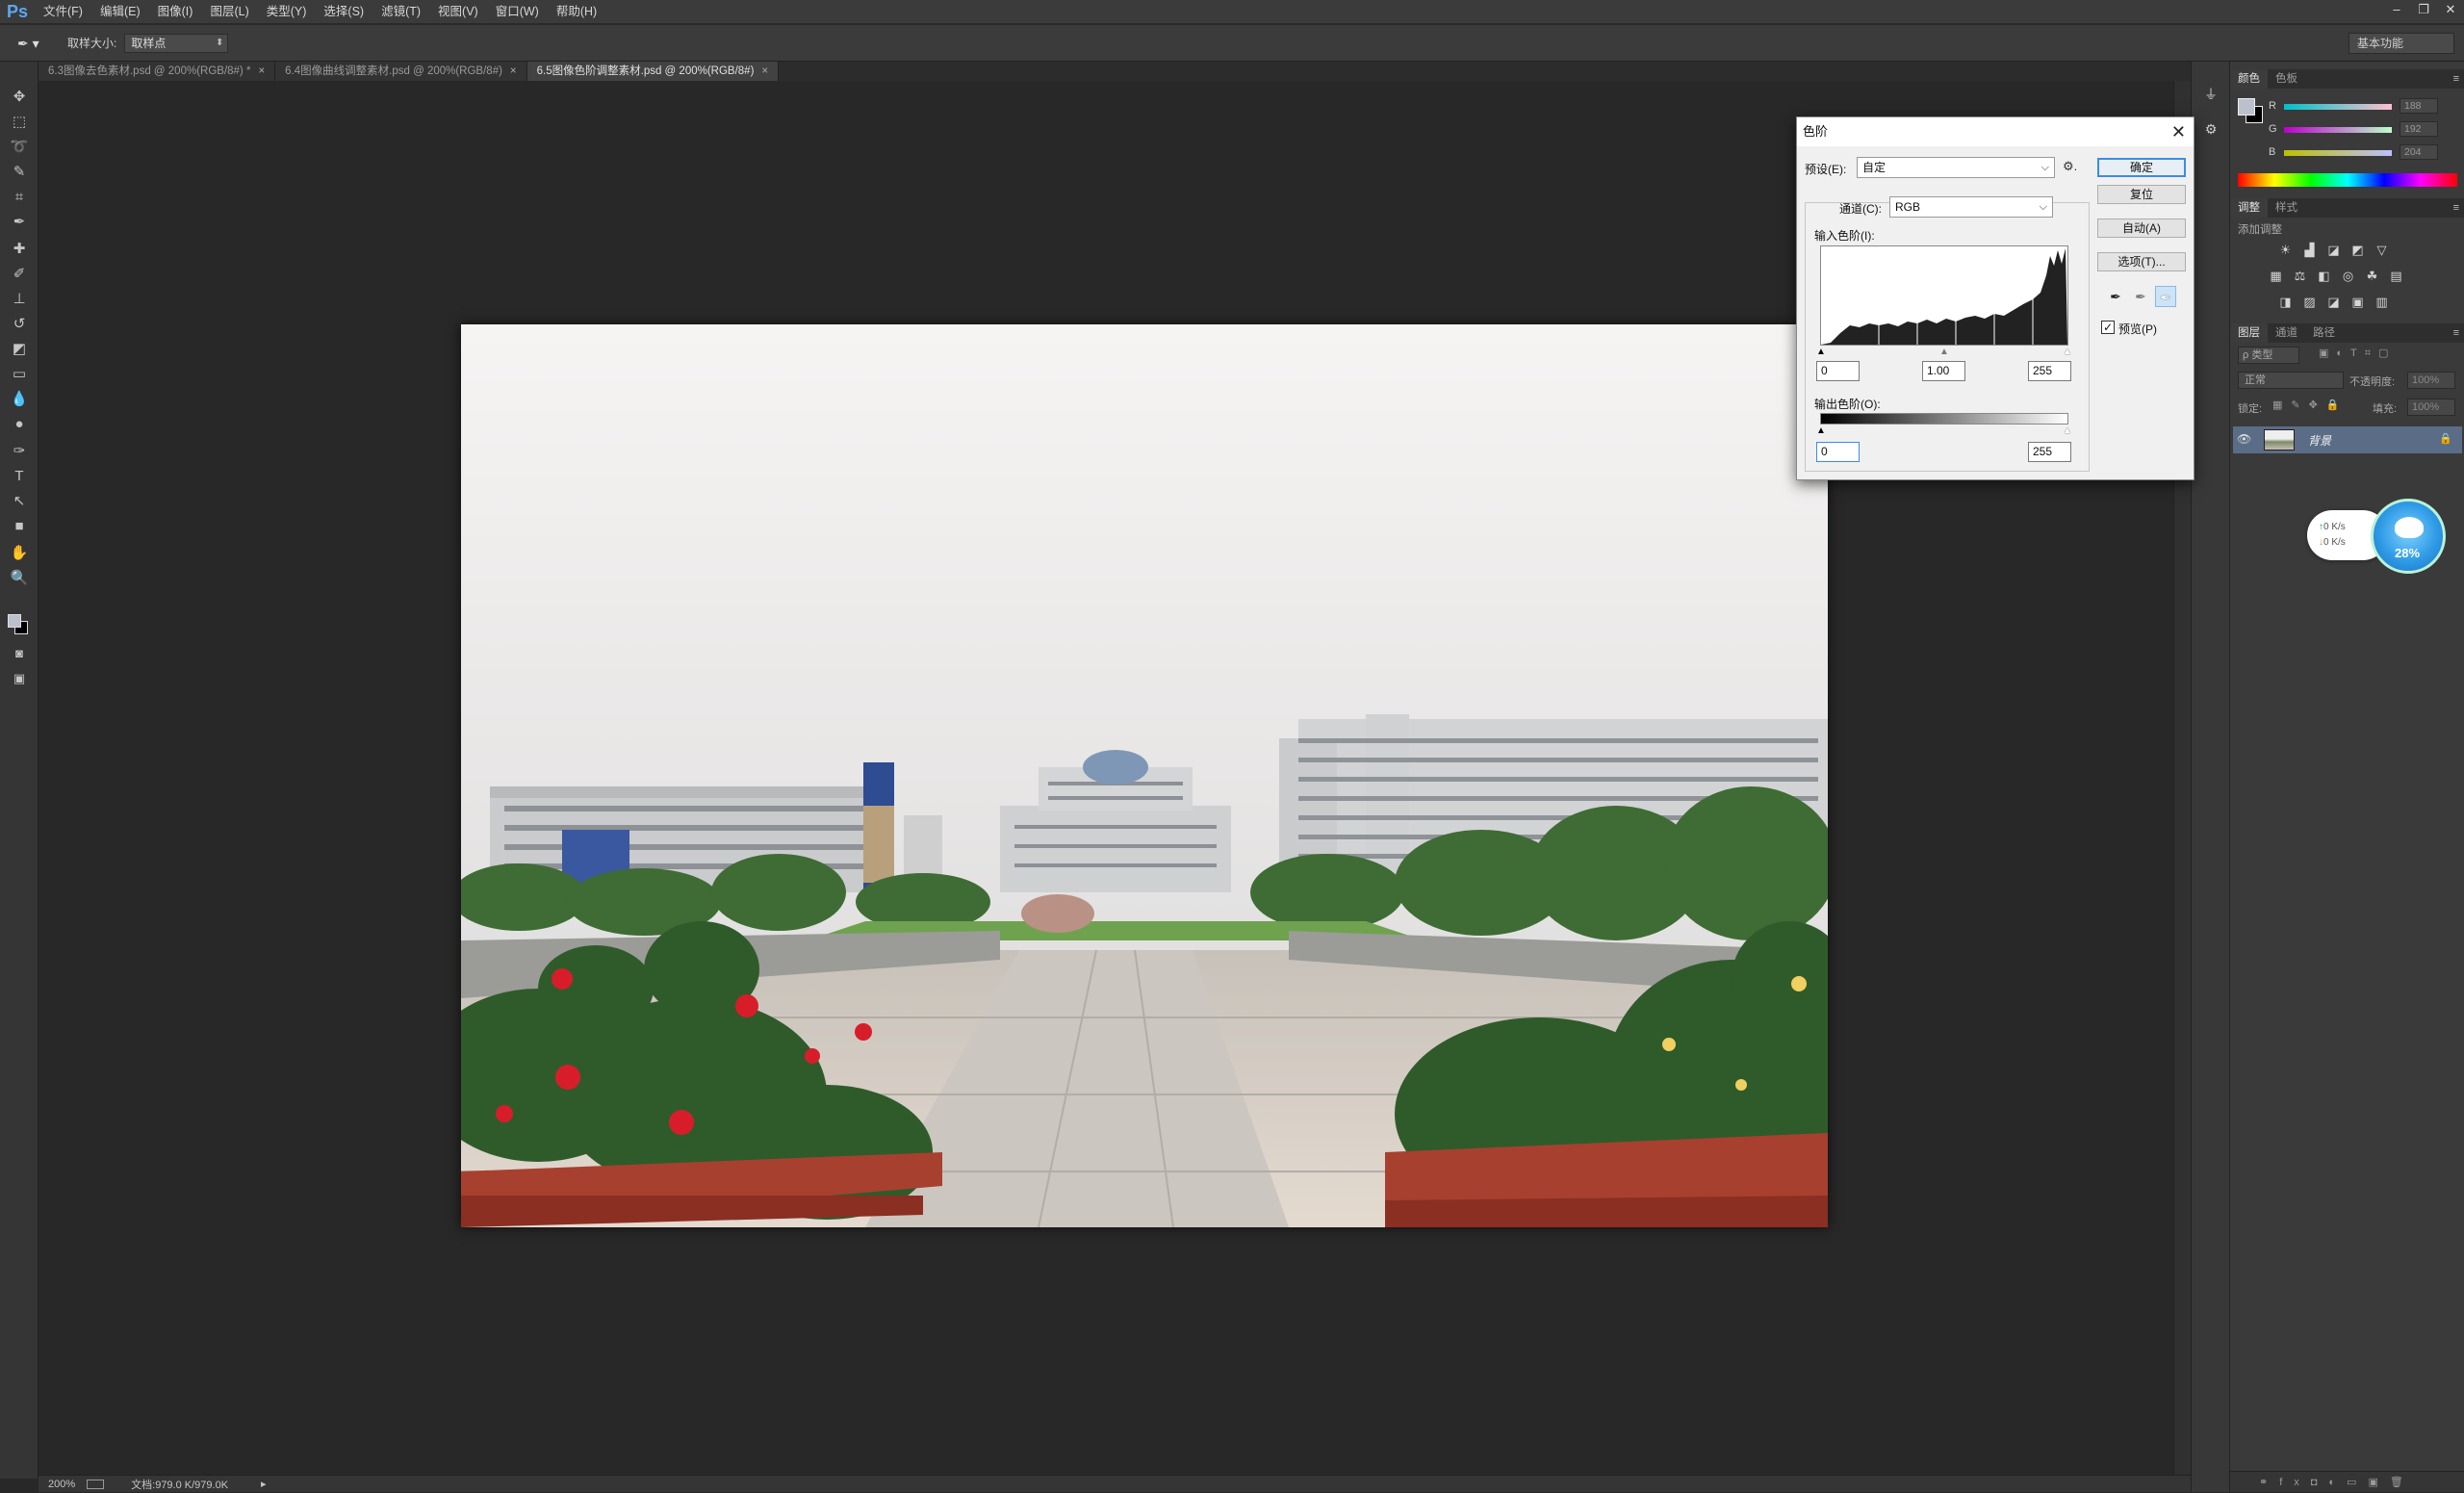 This screenshot has height=1493, width=2464. Describe the element at coordinates (2286, 79) in the screenshot. I see `tab-swatches: 色板` at that location.